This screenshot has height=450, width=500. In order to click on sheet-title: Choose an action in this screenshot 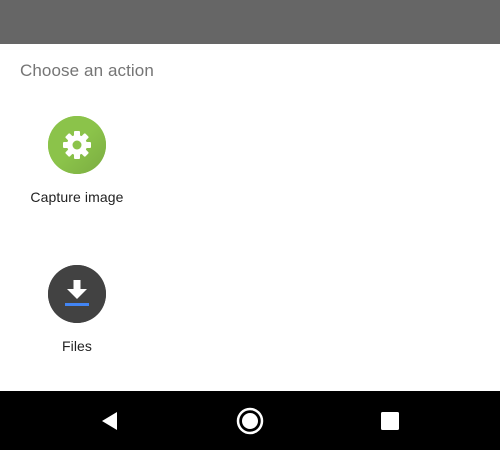, I will do `click(87, 70)`.